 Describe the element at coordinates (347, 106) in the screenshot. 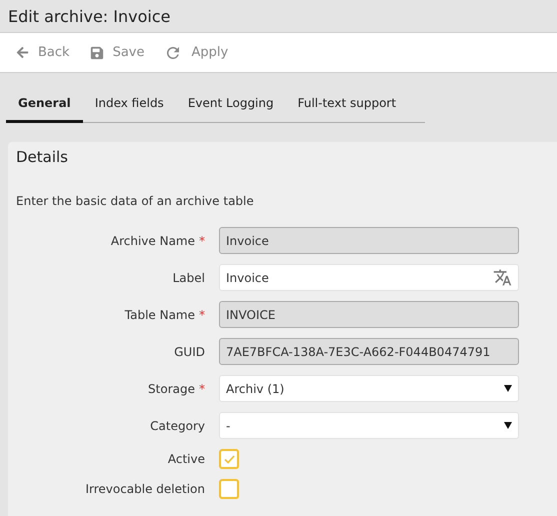

I see `tab: Full-text support` at that location.